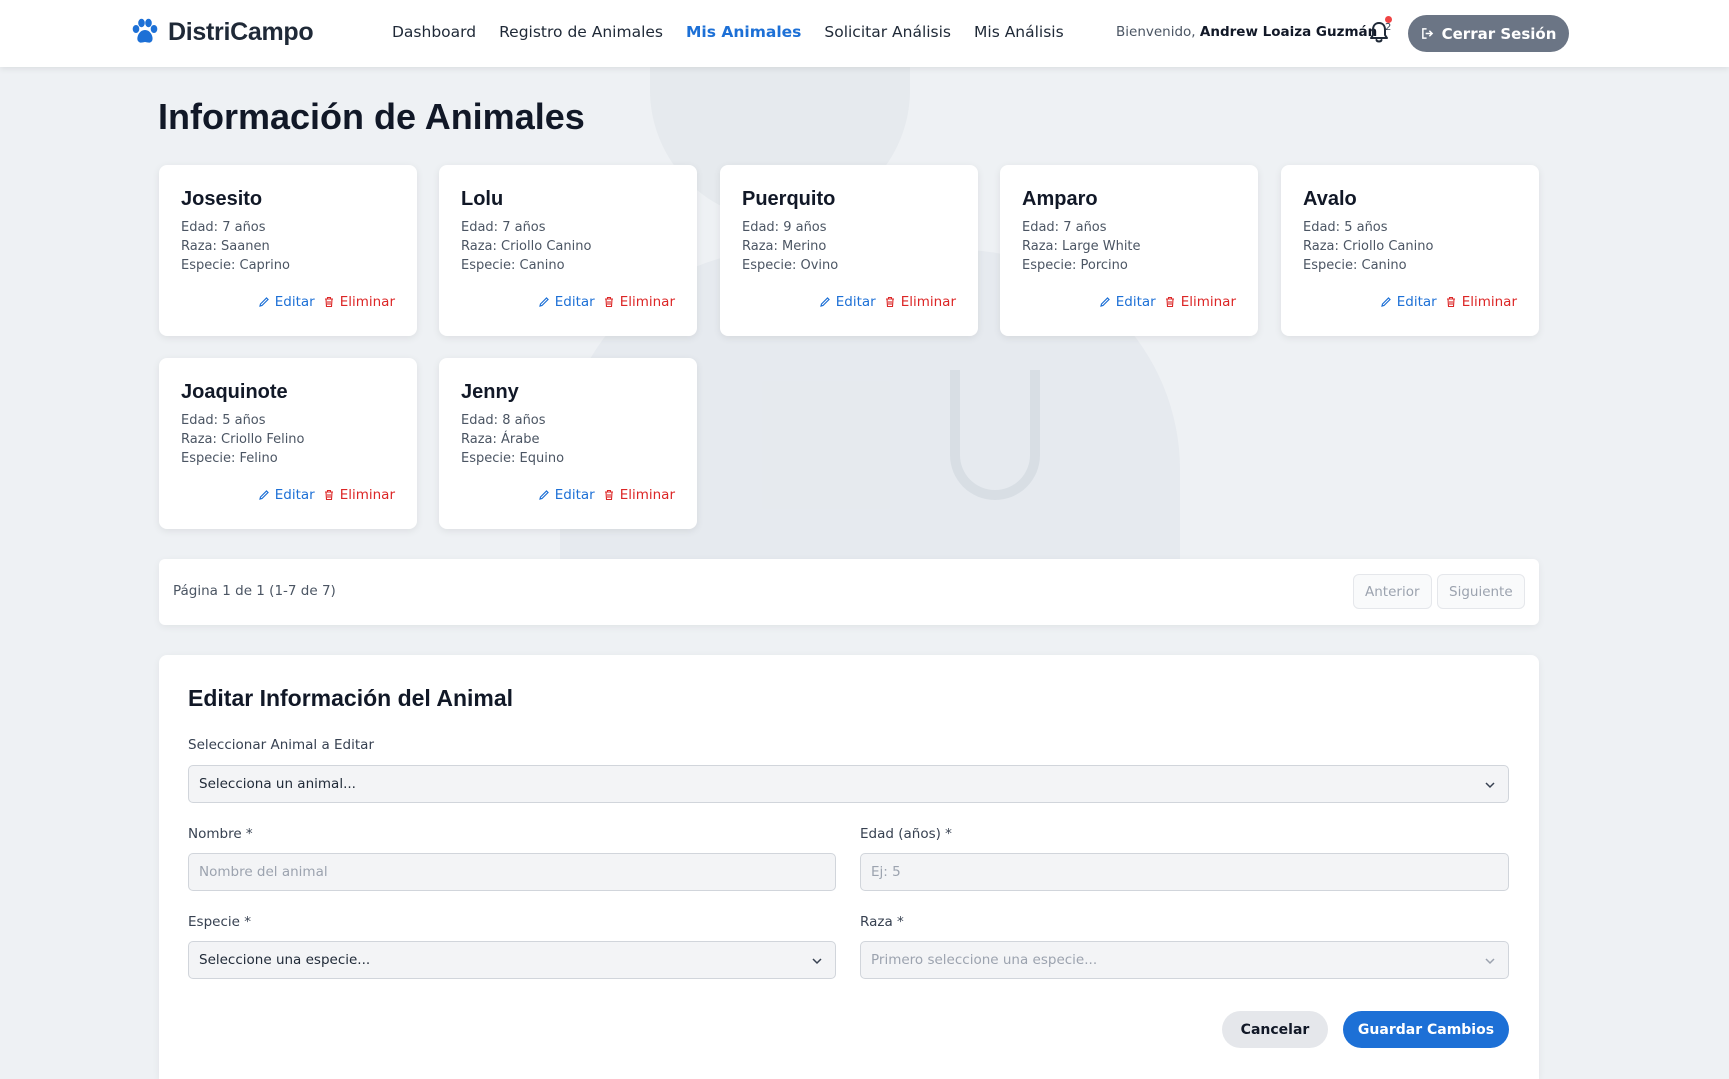  What do you see at coordinates (784, 227) in the screenshot?
I see `animal-age: Edad: 9 años` at bounding box center [784, 227].